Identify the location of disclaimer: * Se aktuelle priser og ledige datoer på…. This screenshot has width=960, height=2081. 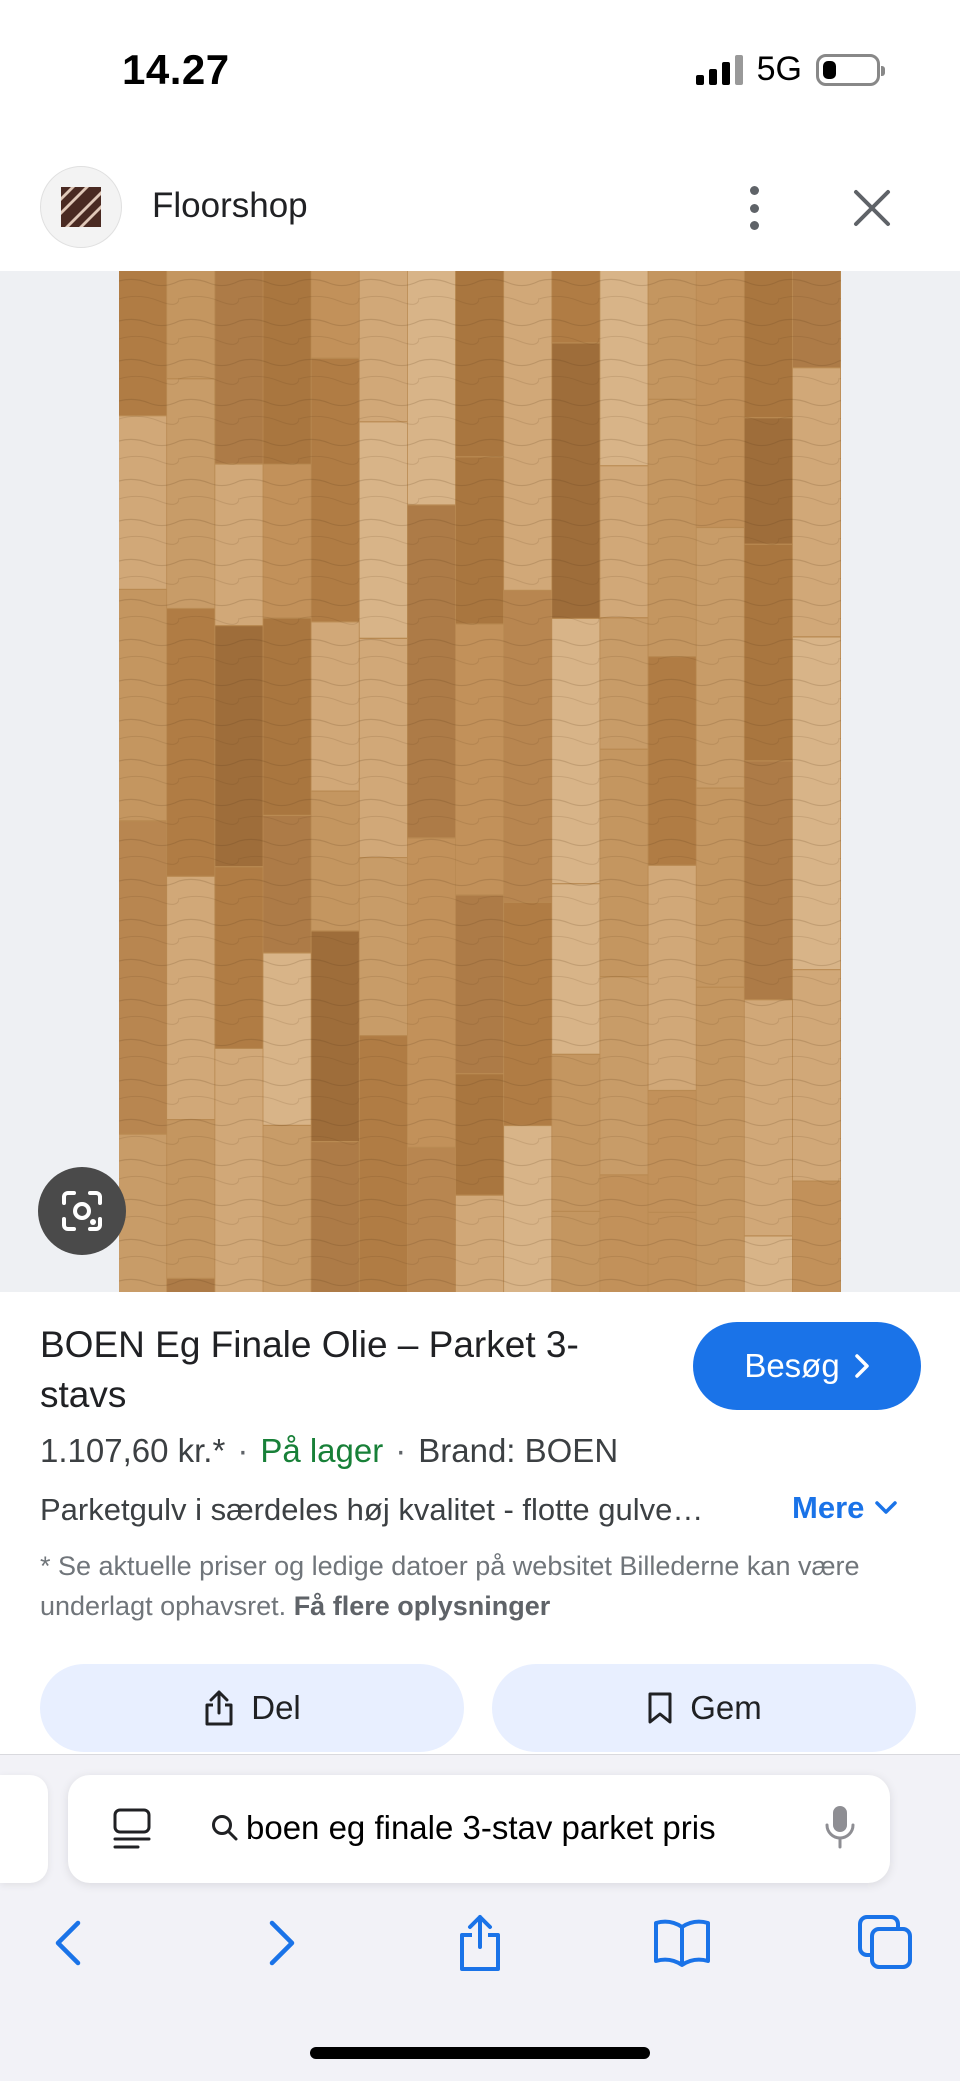
(480, 1586).